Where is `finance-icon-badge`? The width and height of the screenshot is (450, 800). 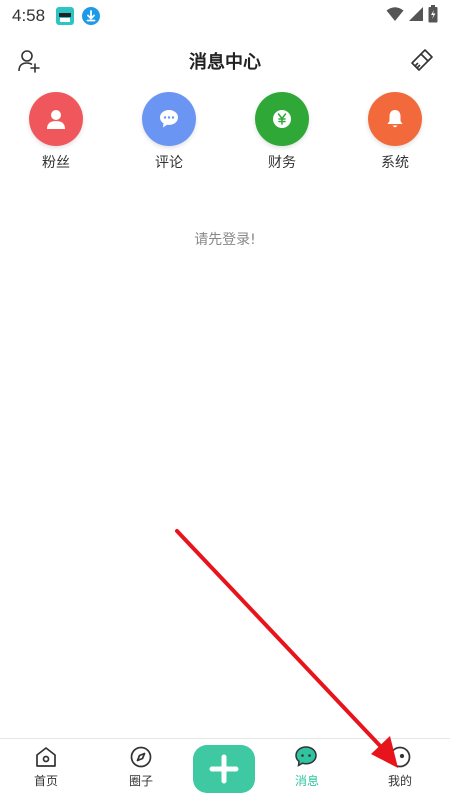 finance-icon-badge is located at coordinates (282, 119).